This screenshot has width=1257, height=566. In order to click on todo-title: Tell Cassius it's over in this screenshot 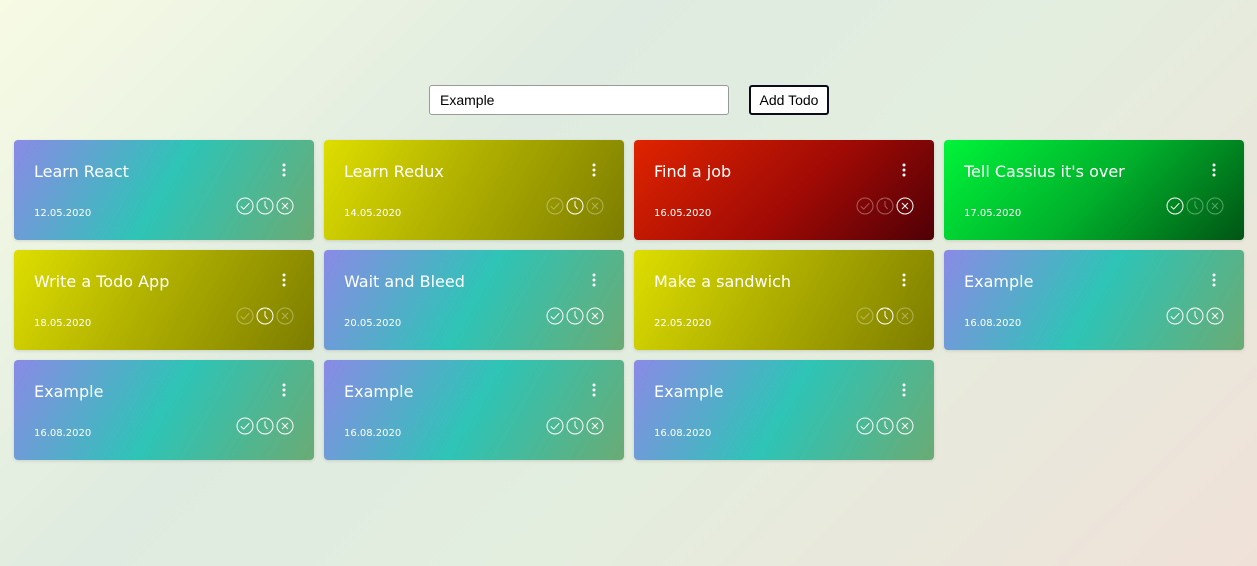, I will do `click(1044, 171)`.